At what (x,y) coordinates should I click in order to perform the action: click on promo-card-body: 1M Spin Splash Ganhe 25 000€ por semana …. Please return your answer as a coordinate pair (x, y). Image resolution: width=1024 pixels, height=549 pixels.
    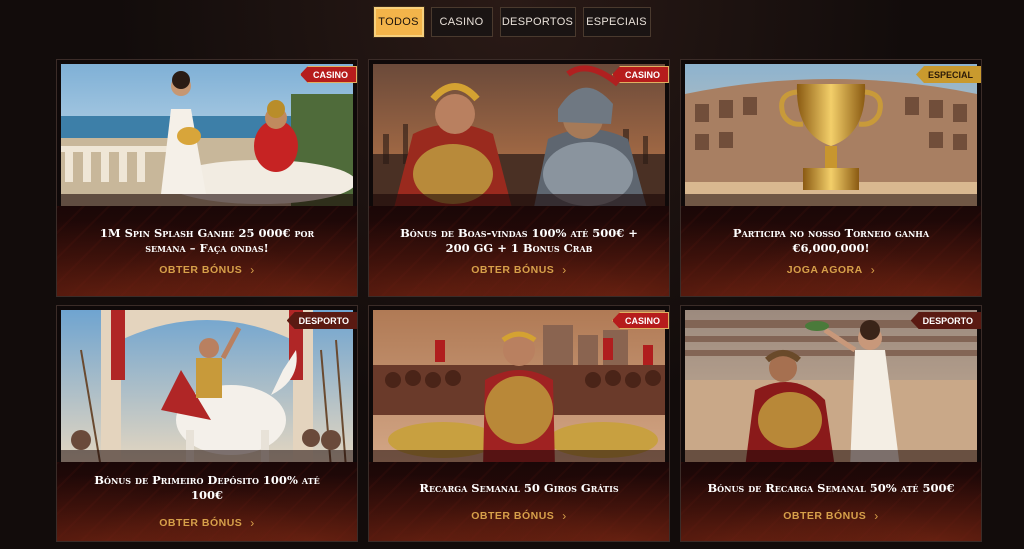
    Looking at the image, I should click on (207, 251).